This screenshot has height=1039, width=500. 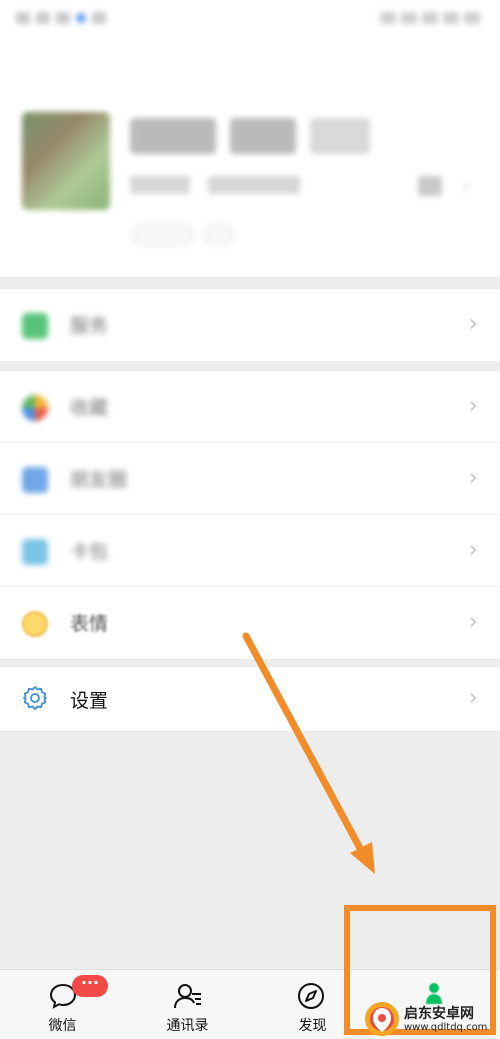 What do you see at coordinates (382, 1019) in the screenshot?
I see `watermark-logo-icon` at bounding box center [382, 1019].